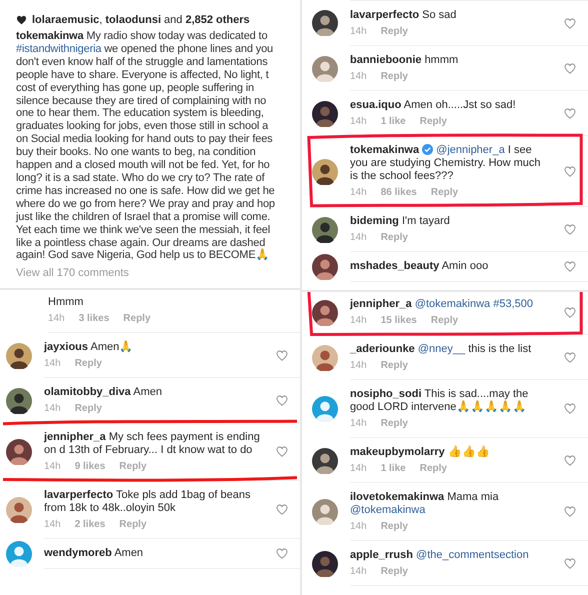 This screenshot has height=595, width=588. I want to click on mention-link: @tokemakinwa #53,500, so click(473, 304).